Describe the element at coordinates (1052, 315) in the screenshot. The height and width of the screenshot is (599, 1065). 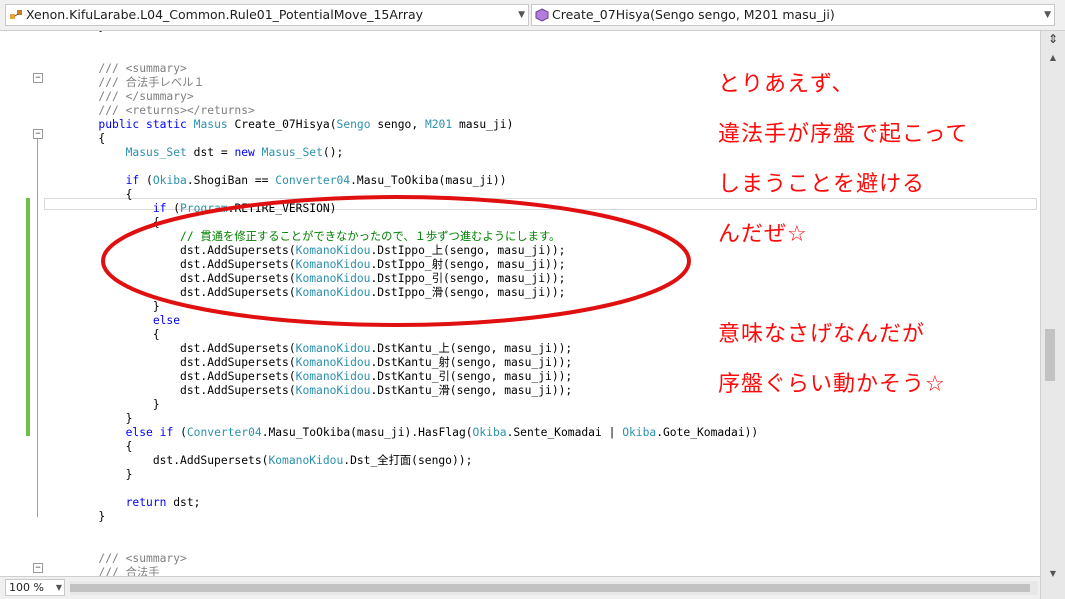
I see `vertical-scrollbar: ⇕ ▲ ▼` at that location.